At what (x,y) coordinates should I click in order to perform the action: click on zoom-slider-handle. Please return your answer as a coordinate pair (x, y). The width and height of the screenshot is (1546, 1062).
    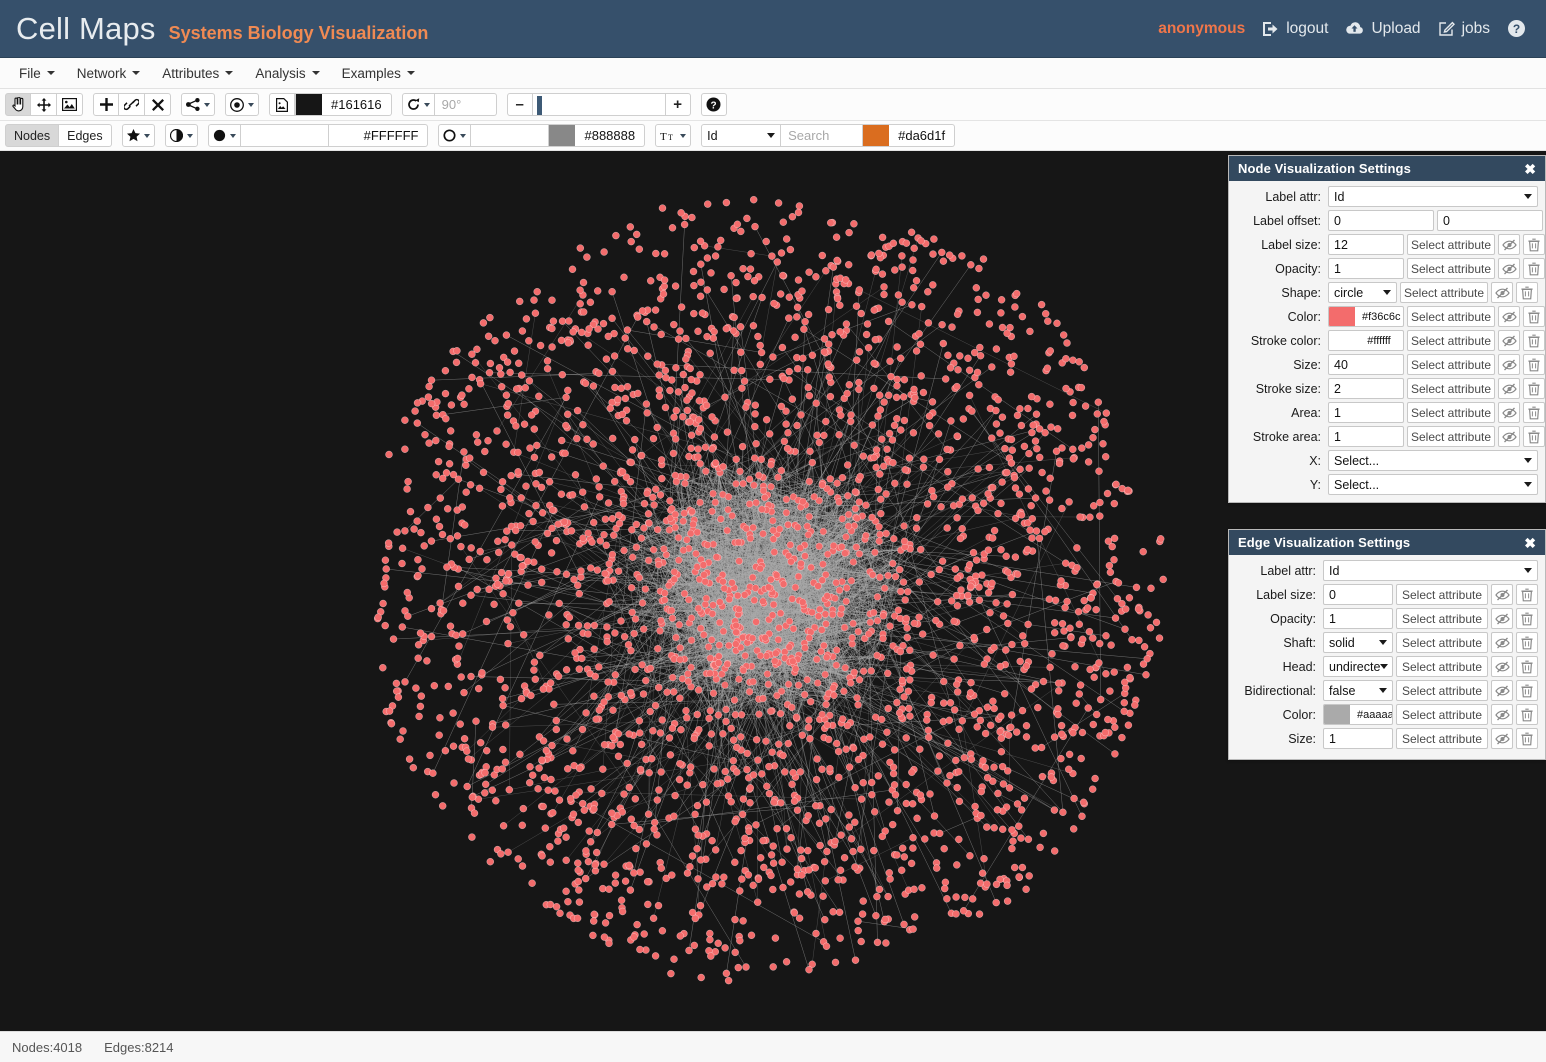
    Looking at the image, I should click on (539, 105).